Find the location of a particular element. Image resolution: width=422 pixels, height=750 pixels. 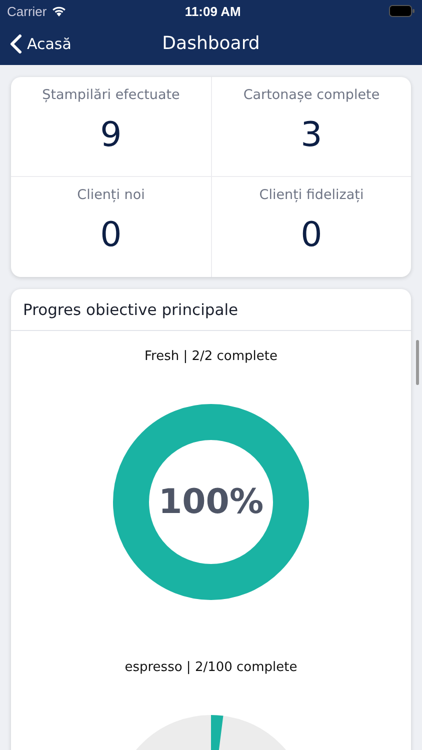

goal-label: espresso | 2/100 complete is located at coordinates (211, 667).